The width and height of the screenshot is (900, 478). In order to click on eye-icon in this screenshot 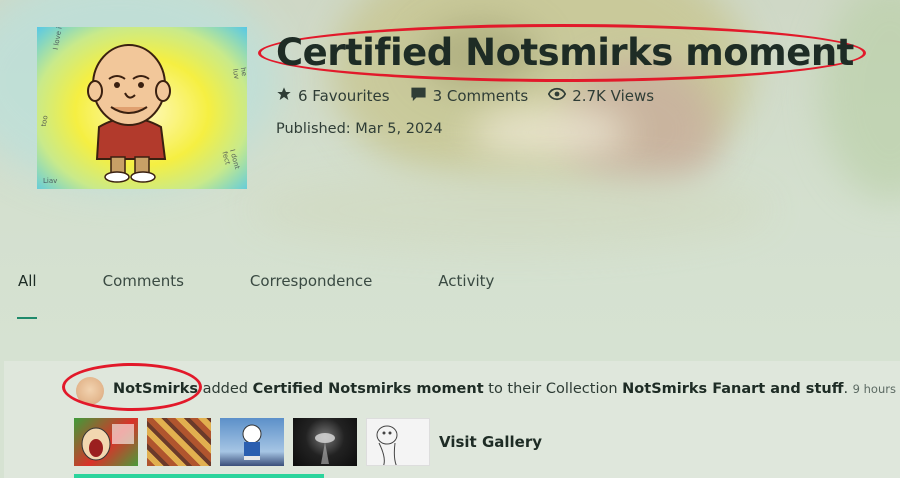, I will do `click(557, 96)`.